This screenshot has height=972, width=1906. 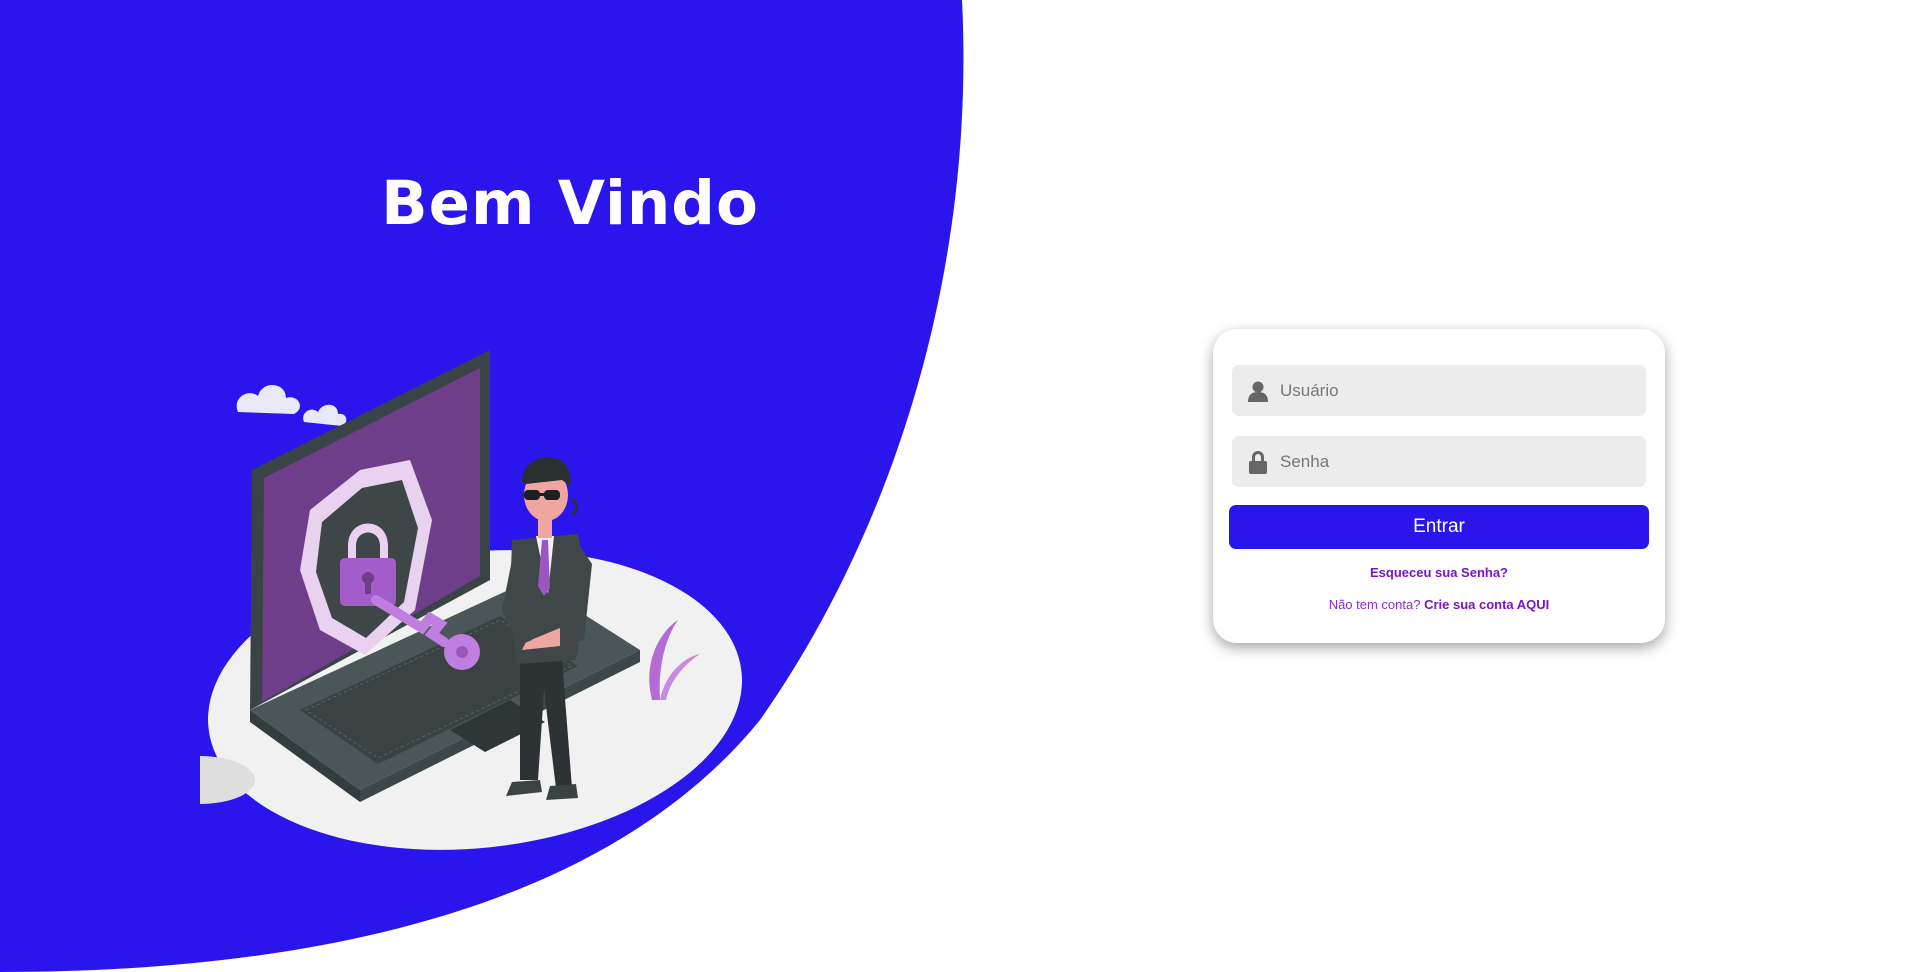 I want to click on user-icon, so click(x=1258, y=391).